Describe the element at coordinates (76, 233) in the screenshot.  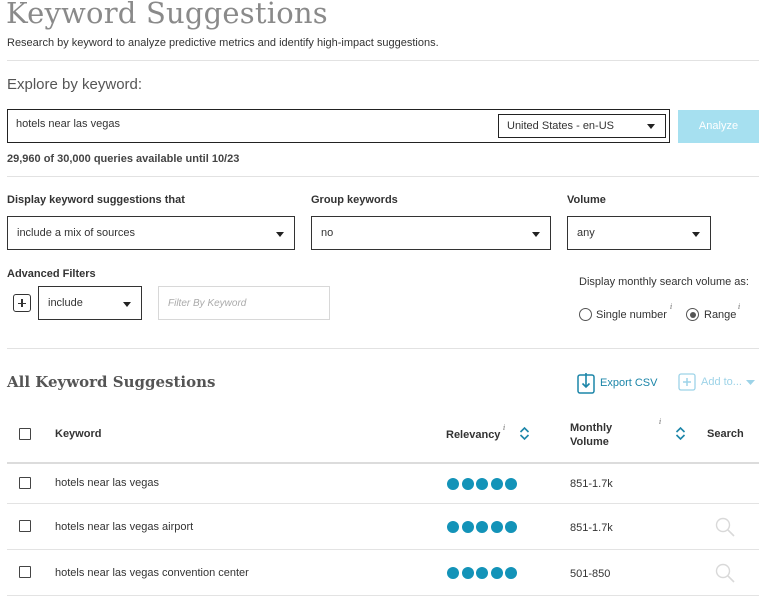
I see `display-suggestions-value: include a mix of sources` at that location.